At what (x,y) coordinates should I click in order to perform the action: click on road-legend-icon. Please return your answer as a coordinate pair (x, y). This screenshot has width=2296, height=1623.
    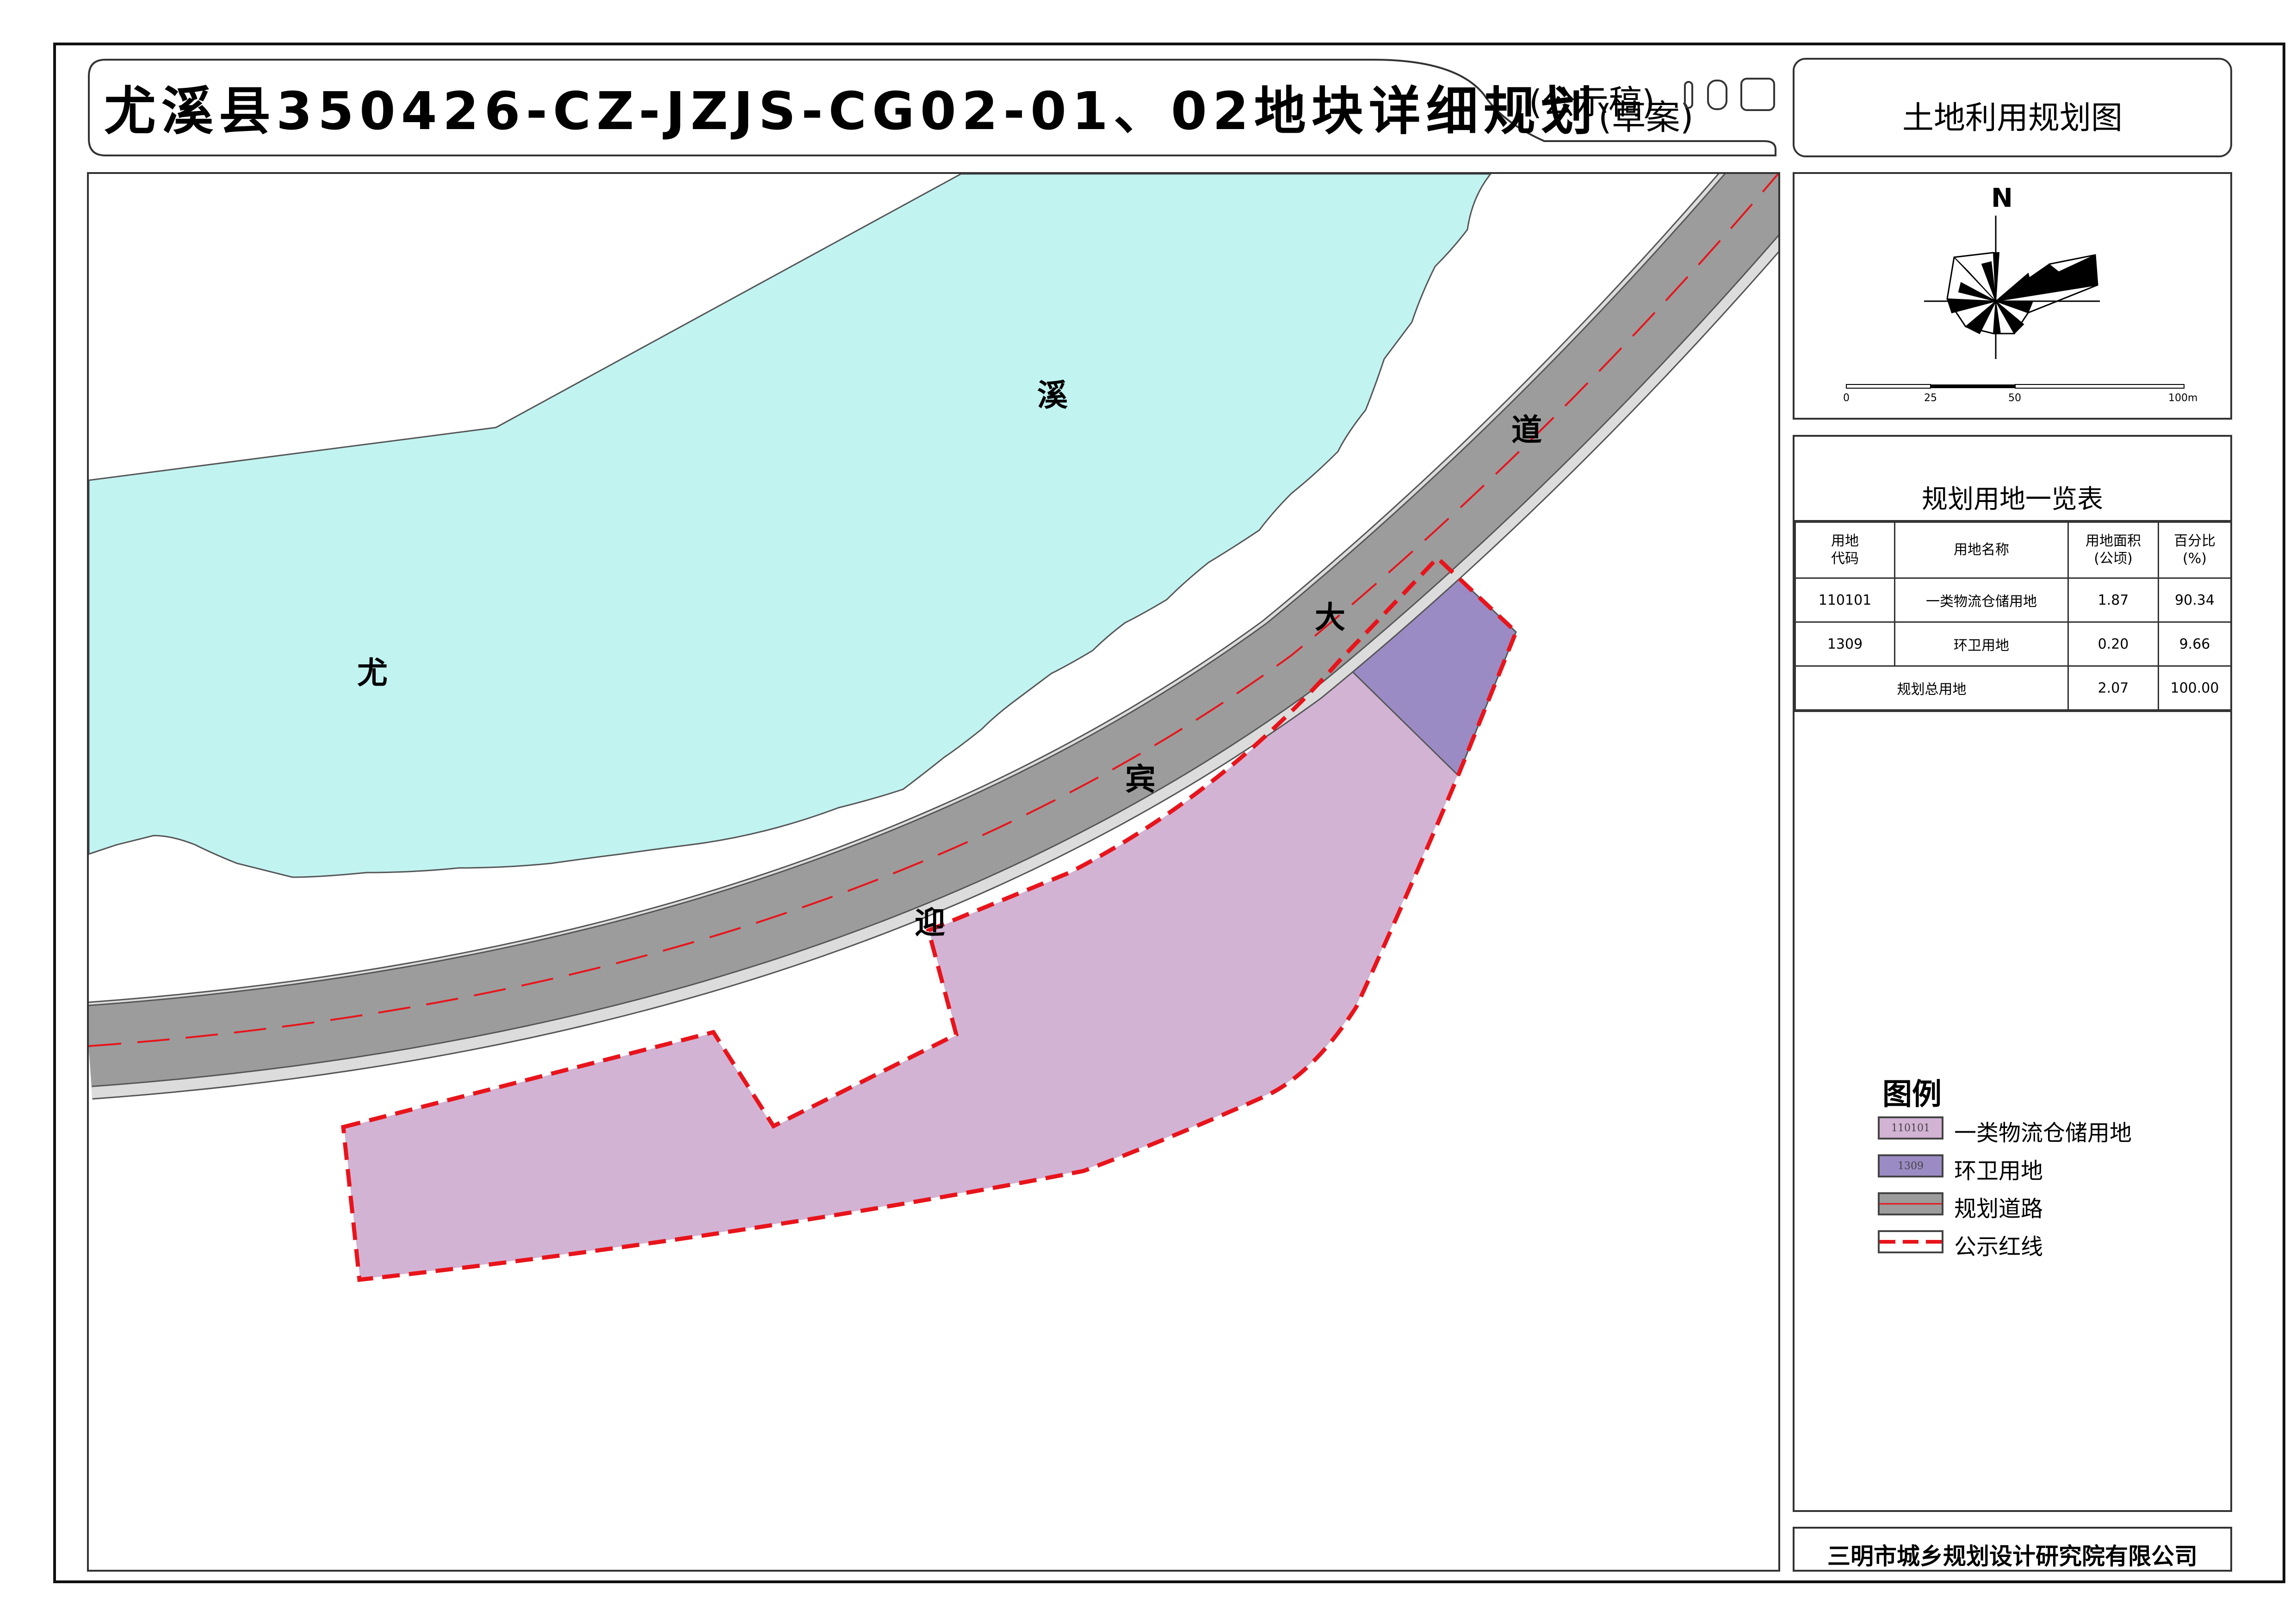
    Looking at the image, I should click on (1911, 1204).